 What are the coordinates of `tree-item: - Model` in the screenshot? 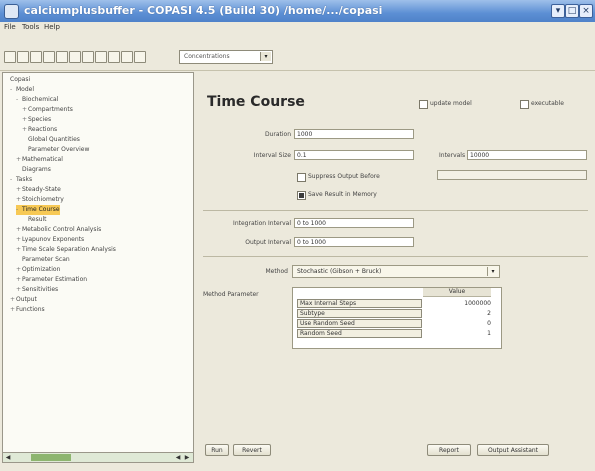 It's located at (22, 90).